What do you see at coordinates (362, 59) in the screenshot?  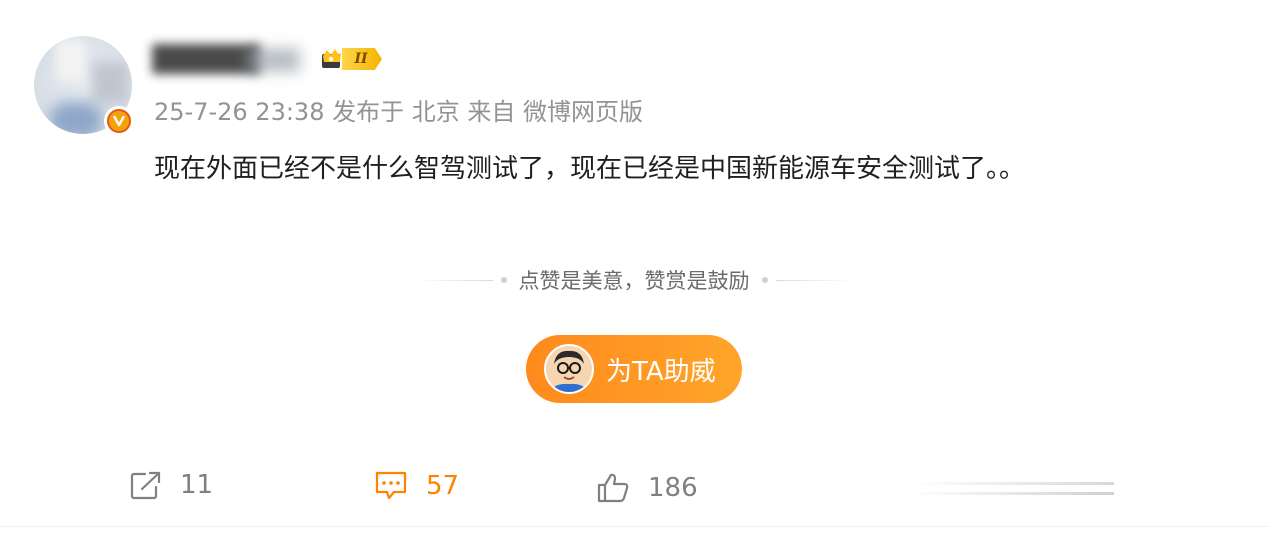 I see `vip-level: II` at bounding box center [362, 59].